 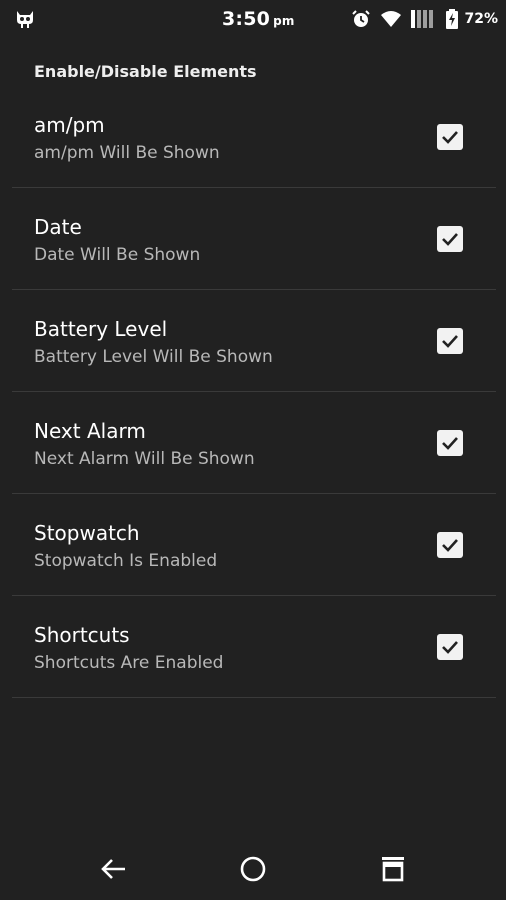 What do you see at coordinates (452, 19) in the screenshot?
I see `battery-icon` at bounding box center [452, 19].